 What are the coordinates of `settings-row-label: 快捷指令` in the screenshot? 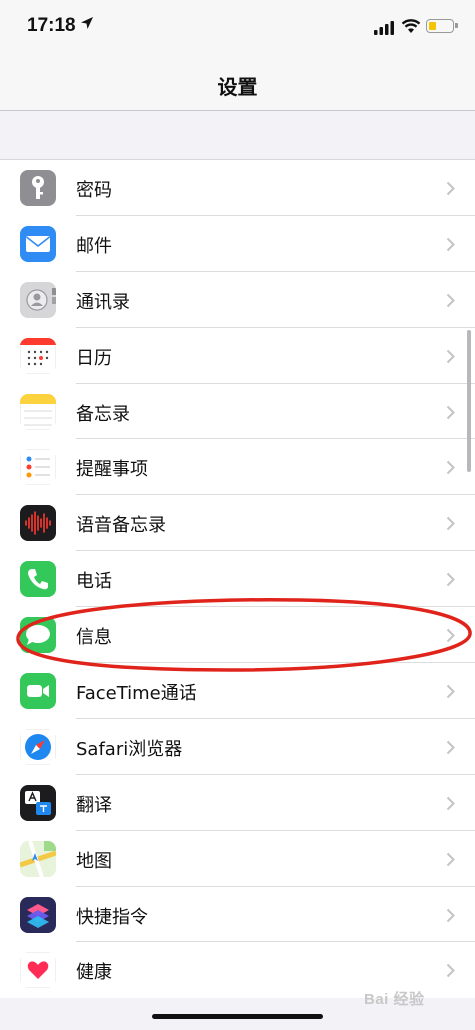 It's located at (112, 917).